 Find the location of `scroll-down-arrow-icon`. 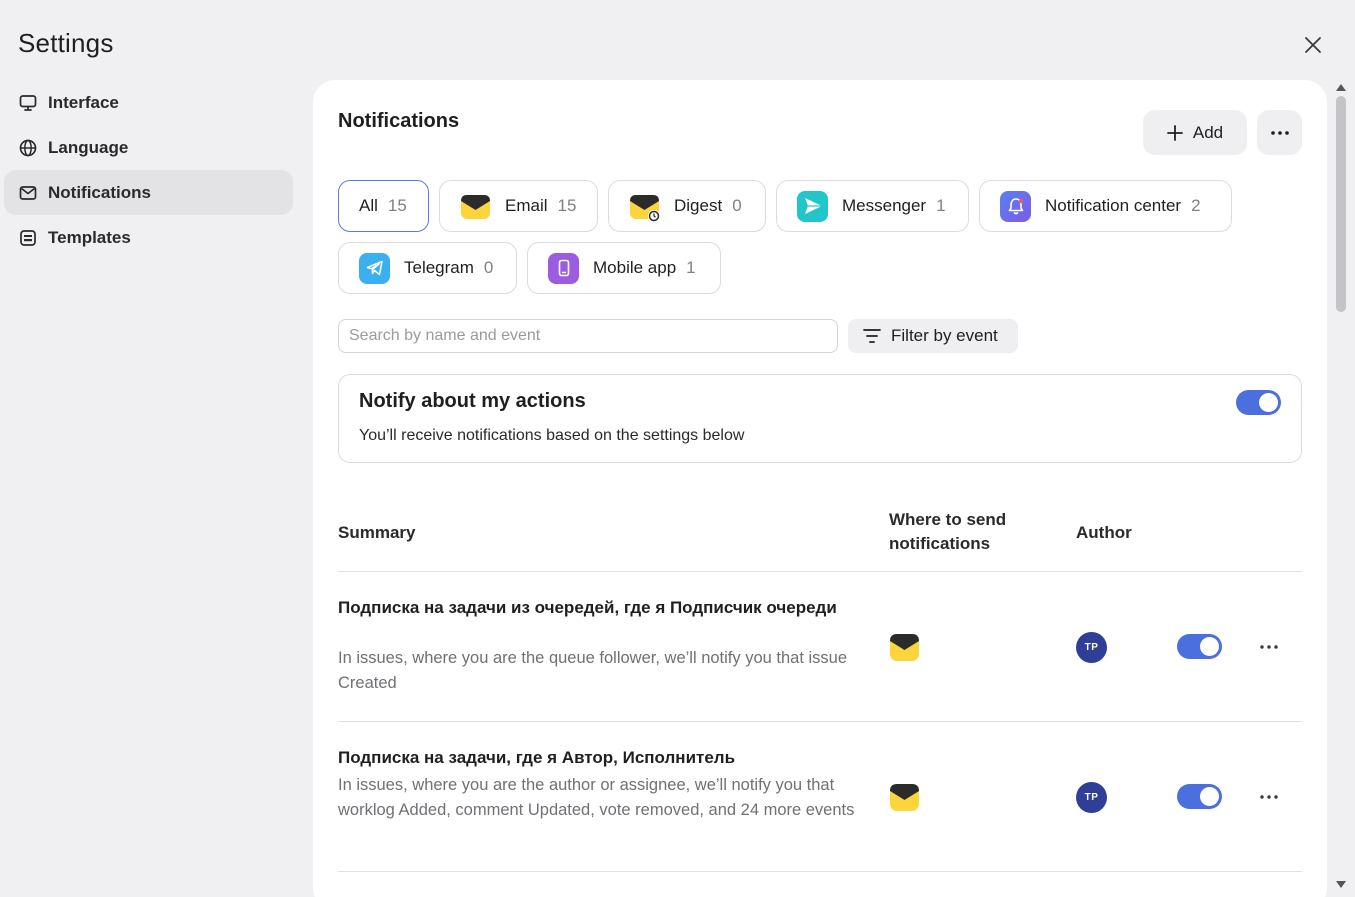

scroll-down-arrow-icon is located at coordinates (1341, 884).